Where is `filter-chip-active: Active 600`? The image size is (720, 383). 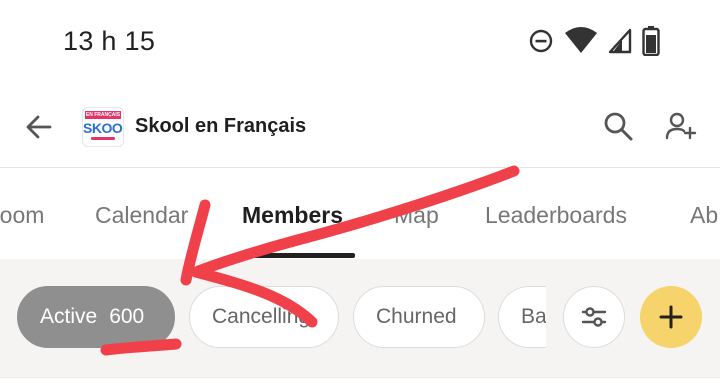
filter-chip-active: Active 600 is located at coordinates (96, 317).